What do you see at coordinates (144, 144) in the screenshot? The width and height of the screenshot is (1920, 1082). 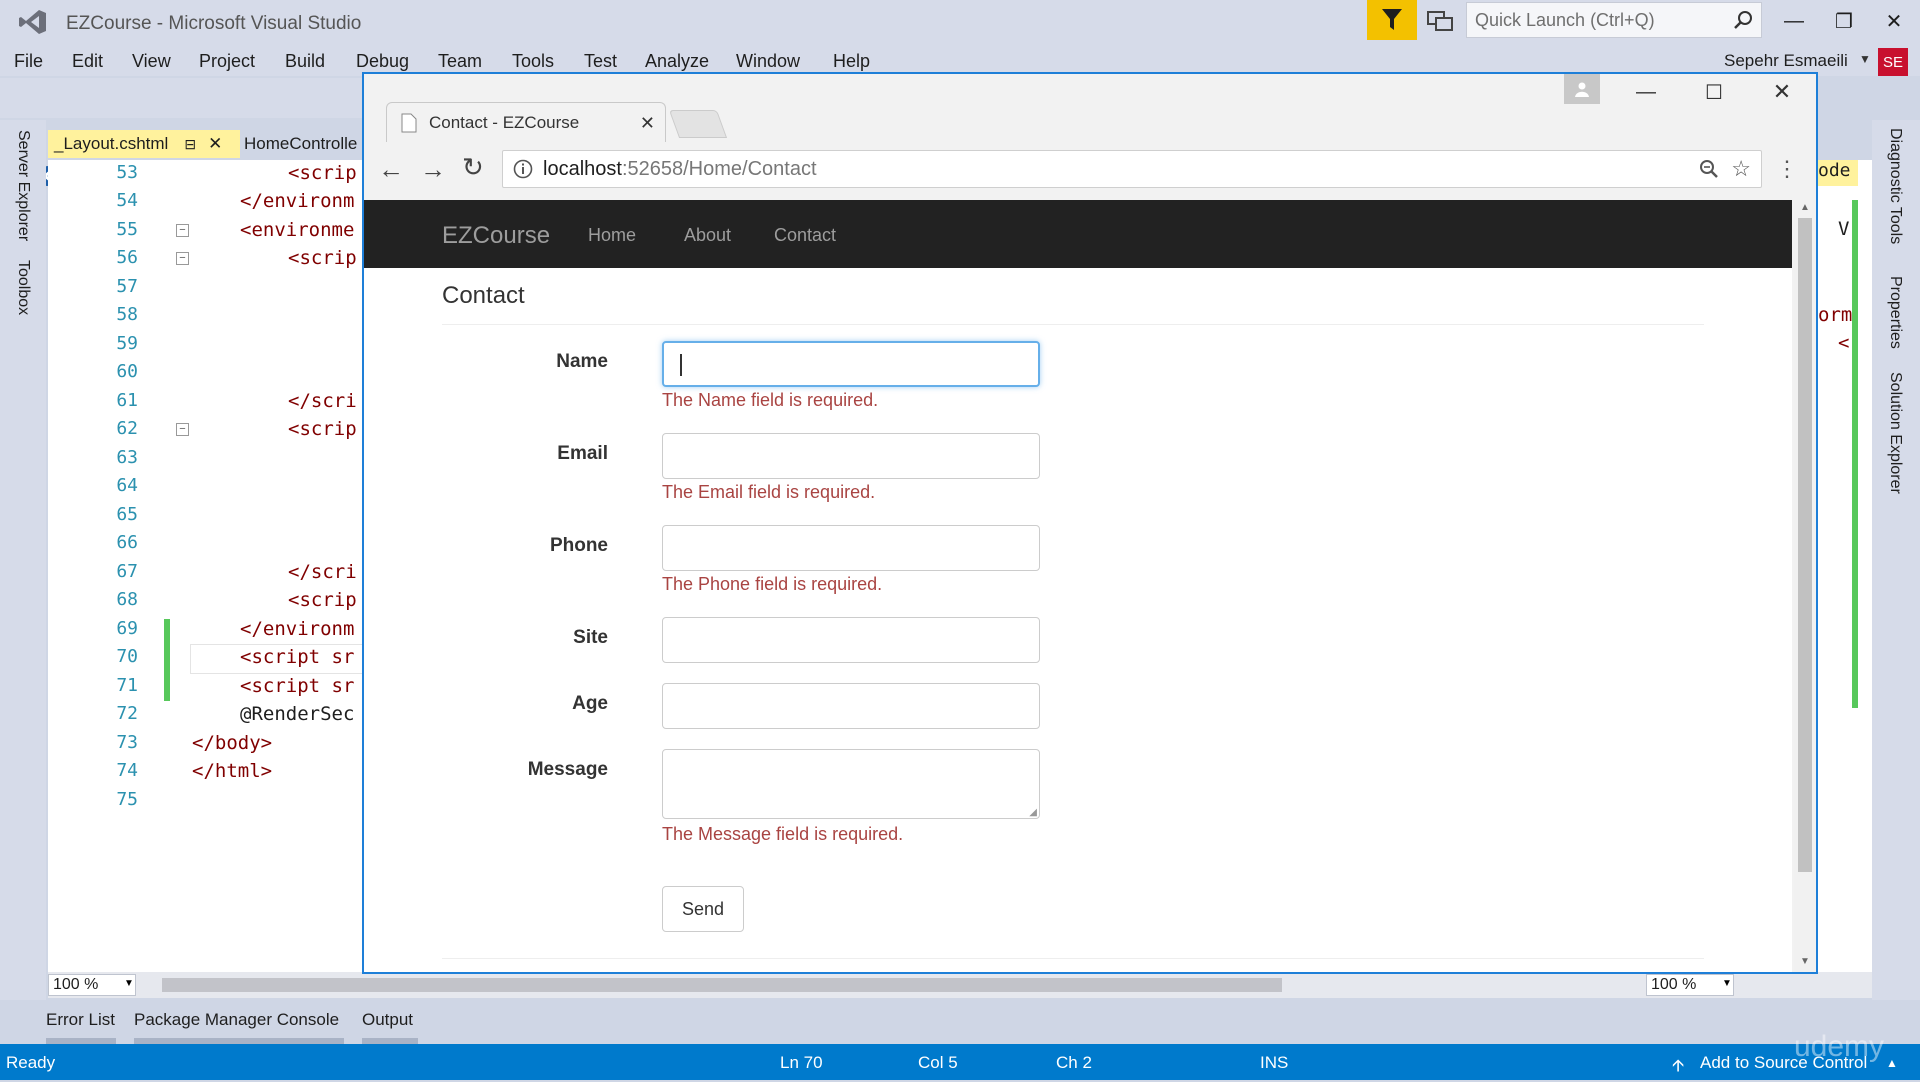 I see `tab-layout-cshtml: _Layout.cshtml ⊟ ✕` at bounding box center [144, 144].